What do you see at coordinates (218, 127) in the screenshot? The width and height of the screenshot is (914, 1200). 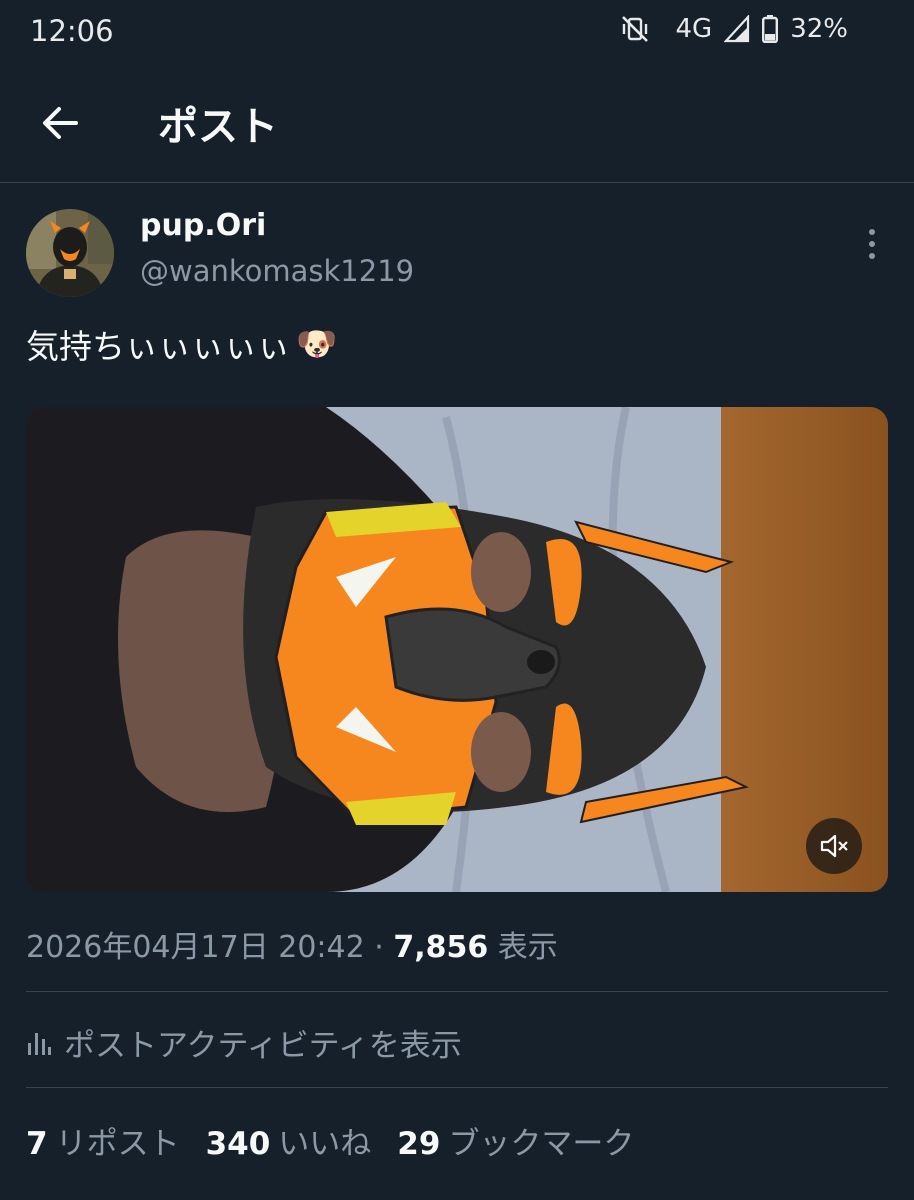 I see `page-title: ポスト` at bounding box center [218, 127].